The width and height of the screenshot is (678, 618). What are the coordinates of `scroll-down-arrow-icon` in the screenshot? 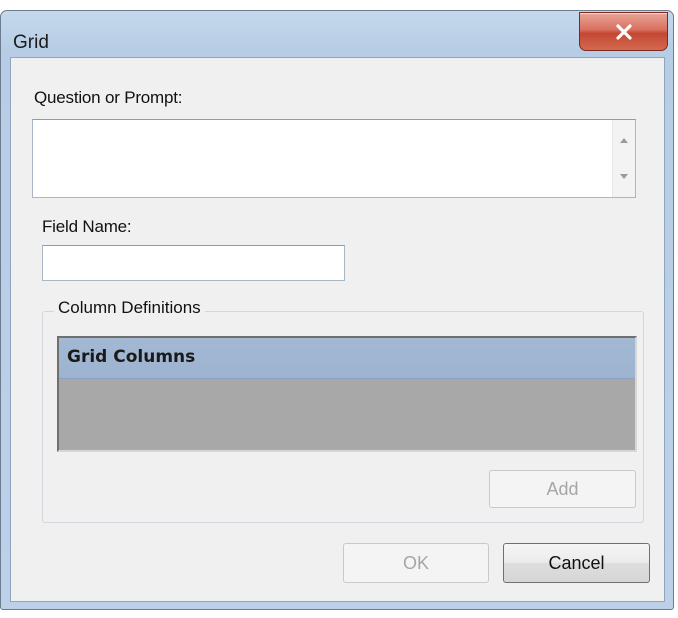 It's located at (624, 176).